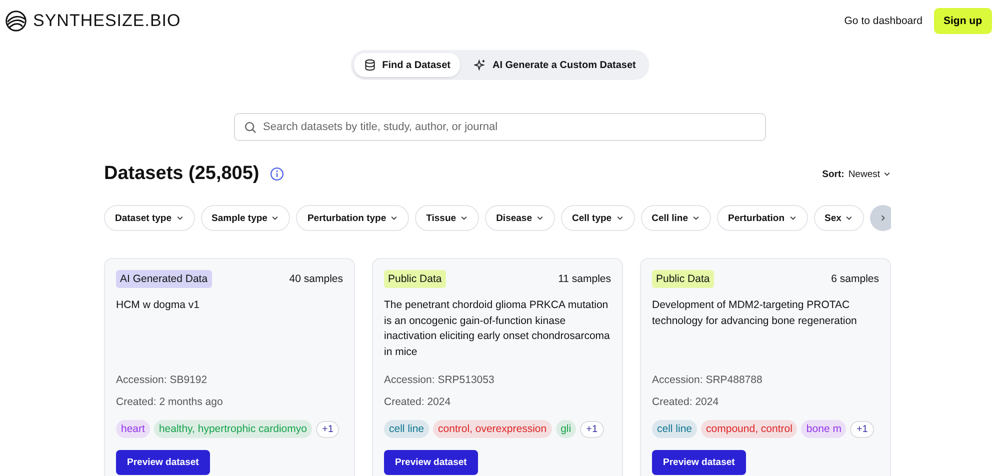 Image resolution: width=1000 pixels, height=476 pixels. What do you see at coordinates (676, 218) in the screenshot?
I see `filter-dropdown: Cell line` at bounding box center [676, 218].